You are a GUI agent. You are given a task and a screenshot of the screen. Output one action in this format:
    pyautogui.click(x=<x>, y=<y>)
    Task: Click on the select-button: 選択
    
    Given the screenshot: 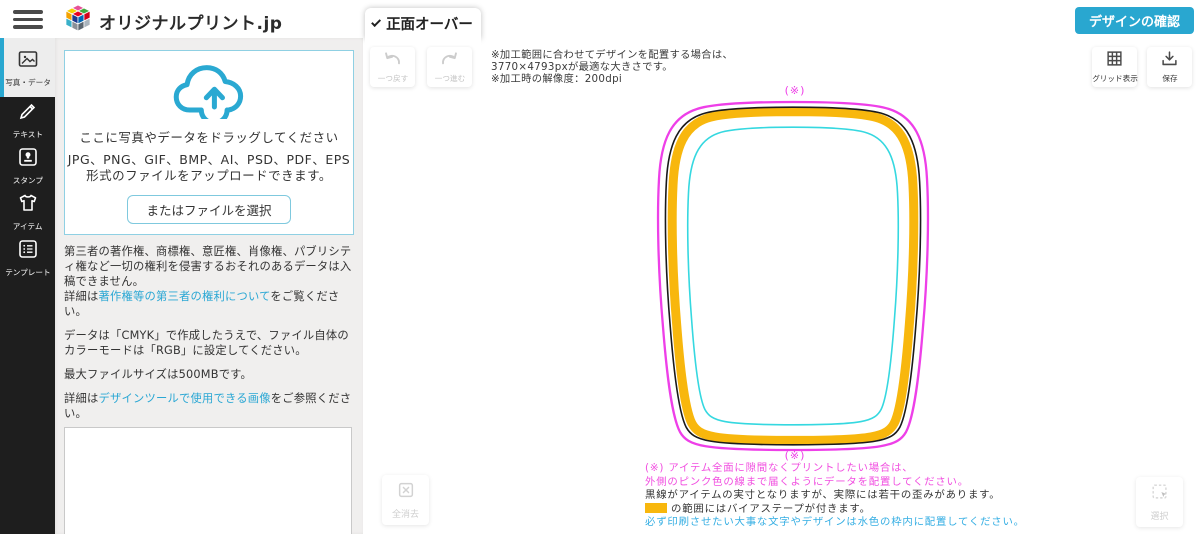 What is the action you would take?
    pyautogui.click(x=1159, y=502)
    